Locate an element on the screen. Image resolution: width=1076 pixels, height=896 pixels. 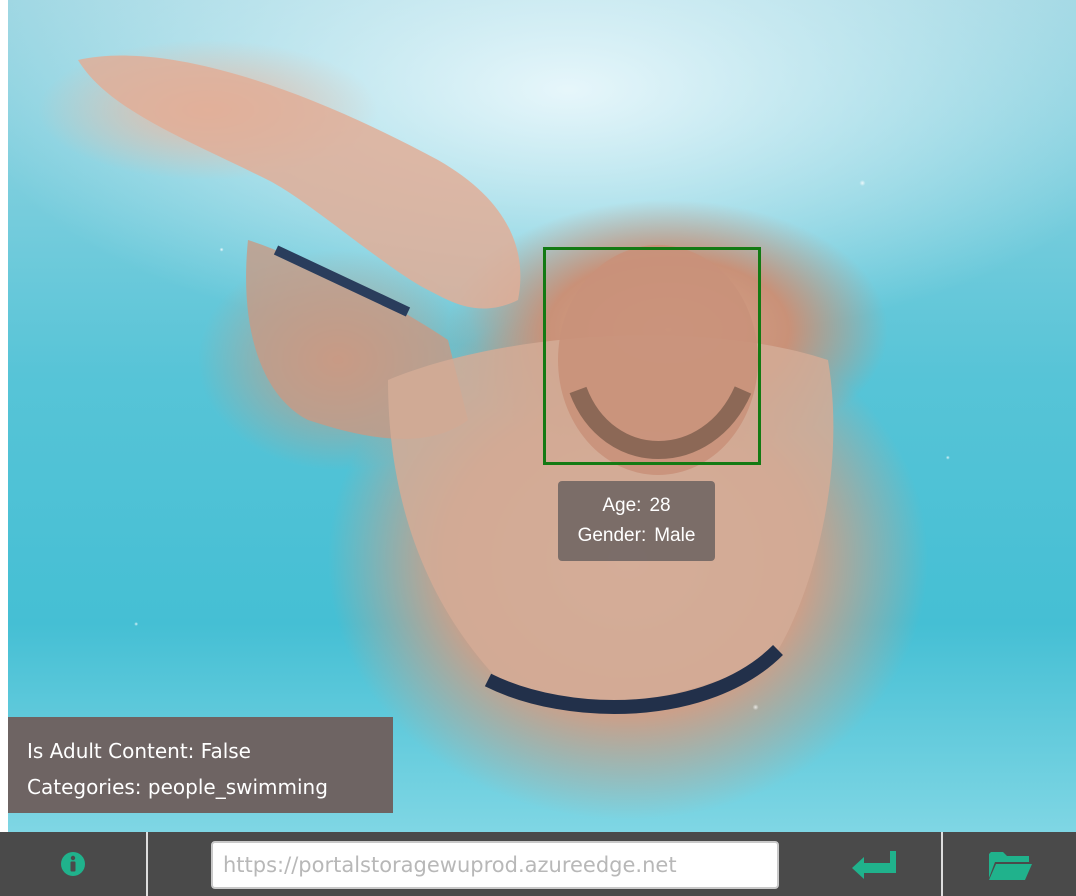
gender-value: Male is located at coordinates (675, 535).